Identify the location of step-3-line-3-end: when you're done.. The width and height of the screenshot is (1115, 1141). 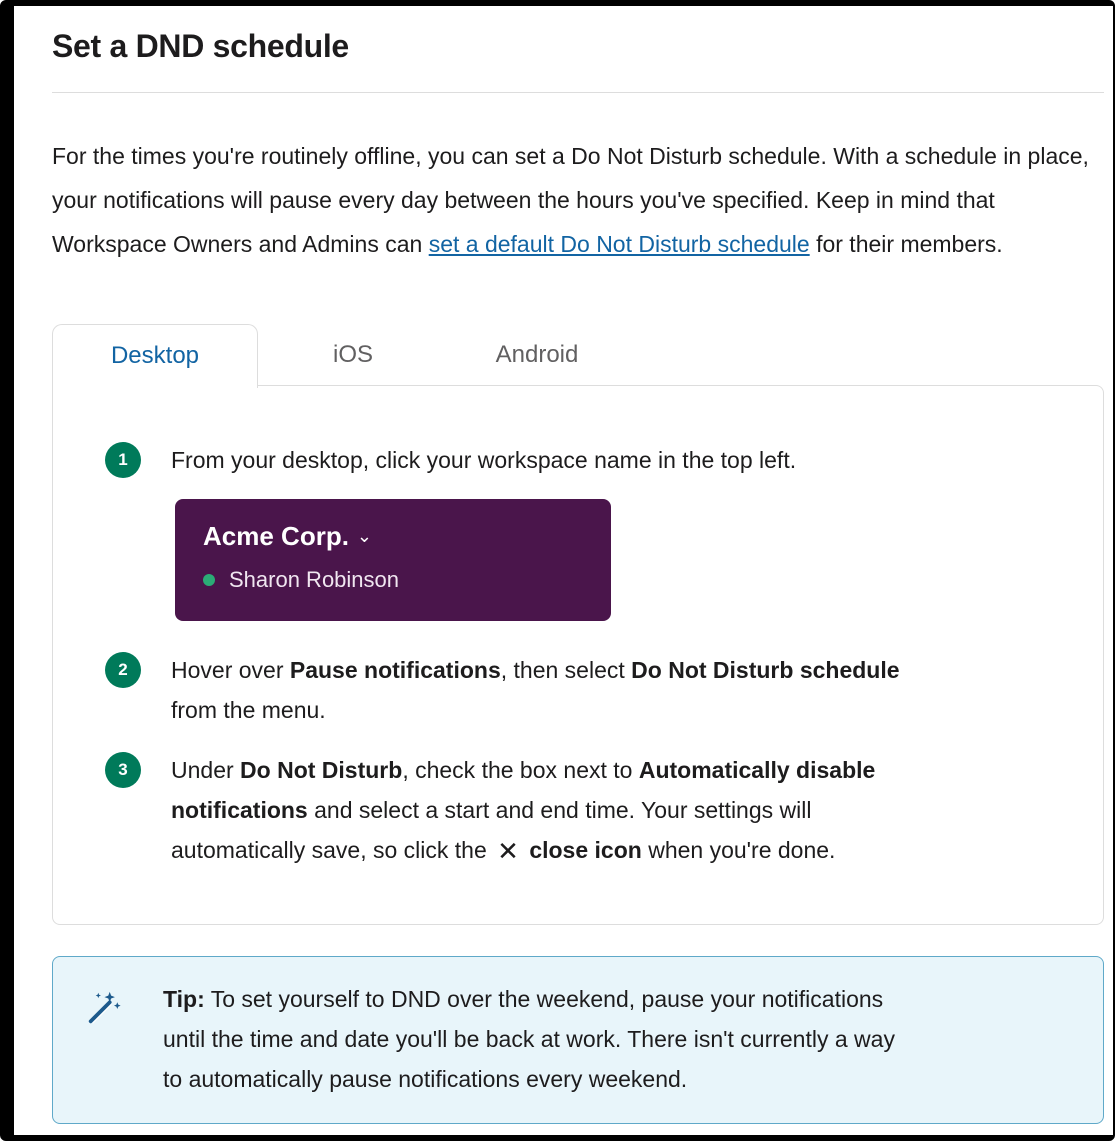
(738, 850).